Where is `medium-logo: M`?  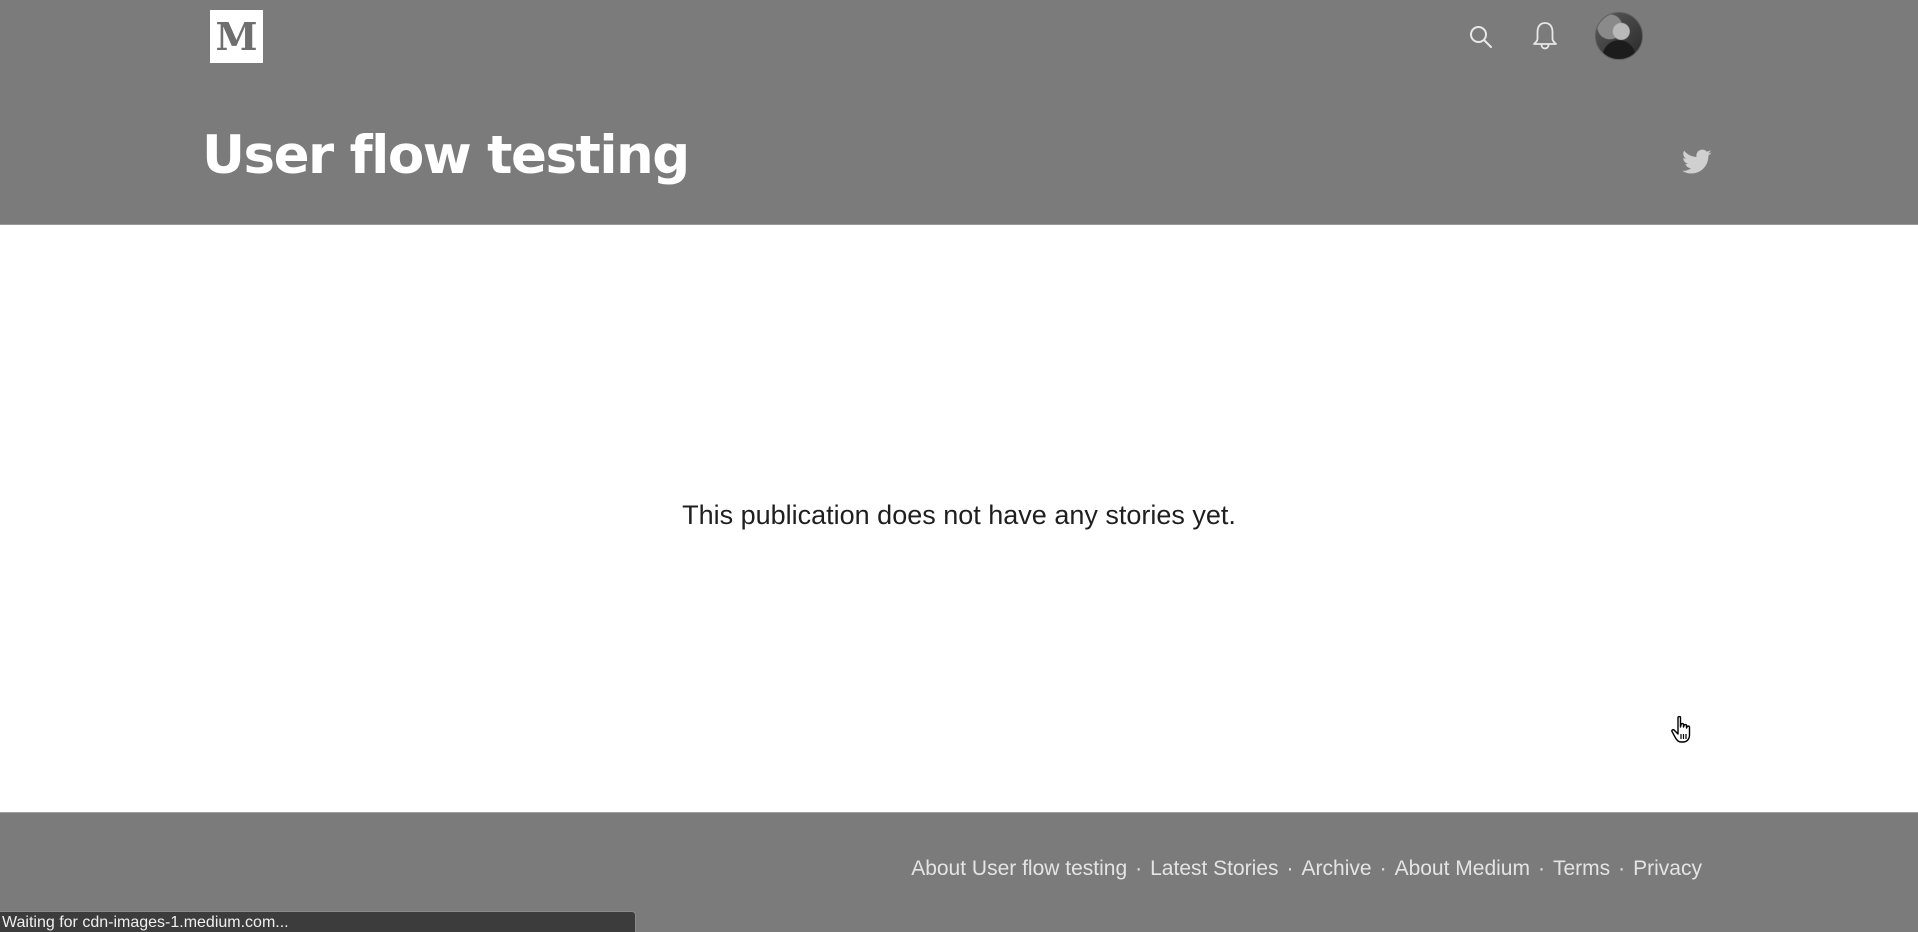
medium-logo: M is located at coordinates (236, 36).